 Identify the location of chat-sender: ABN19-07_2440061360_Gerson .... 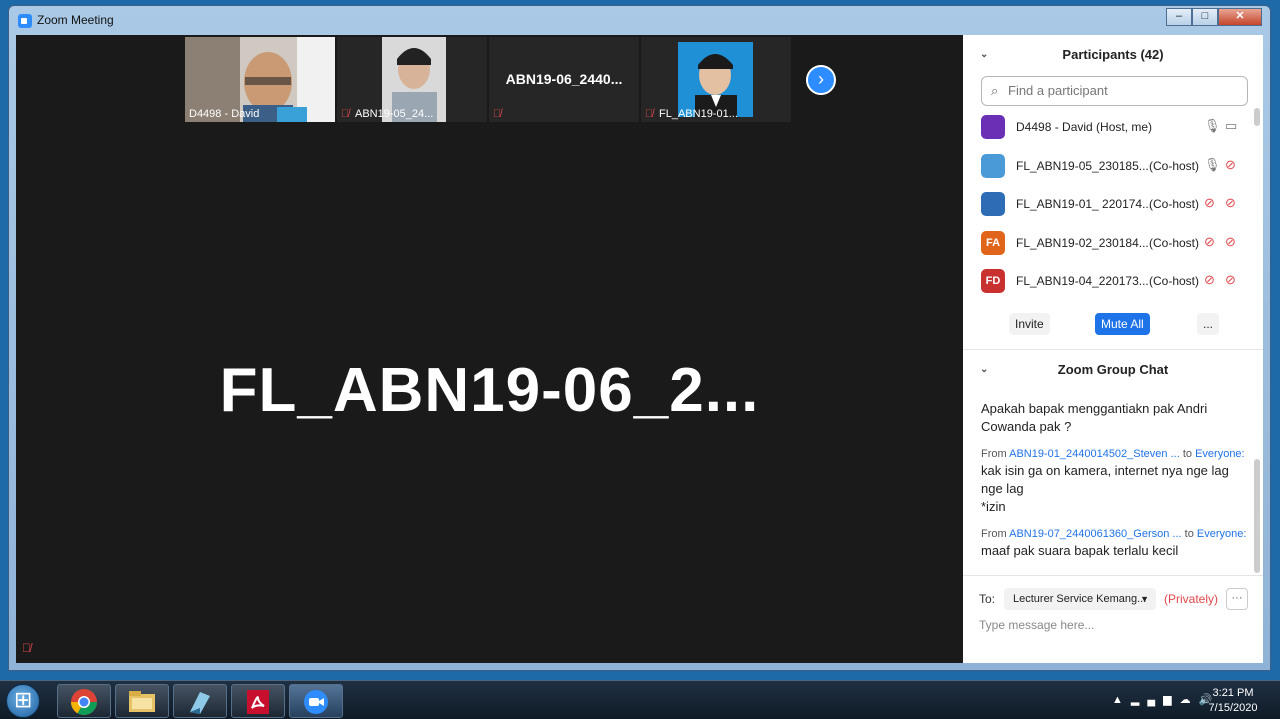
(1095, 534).